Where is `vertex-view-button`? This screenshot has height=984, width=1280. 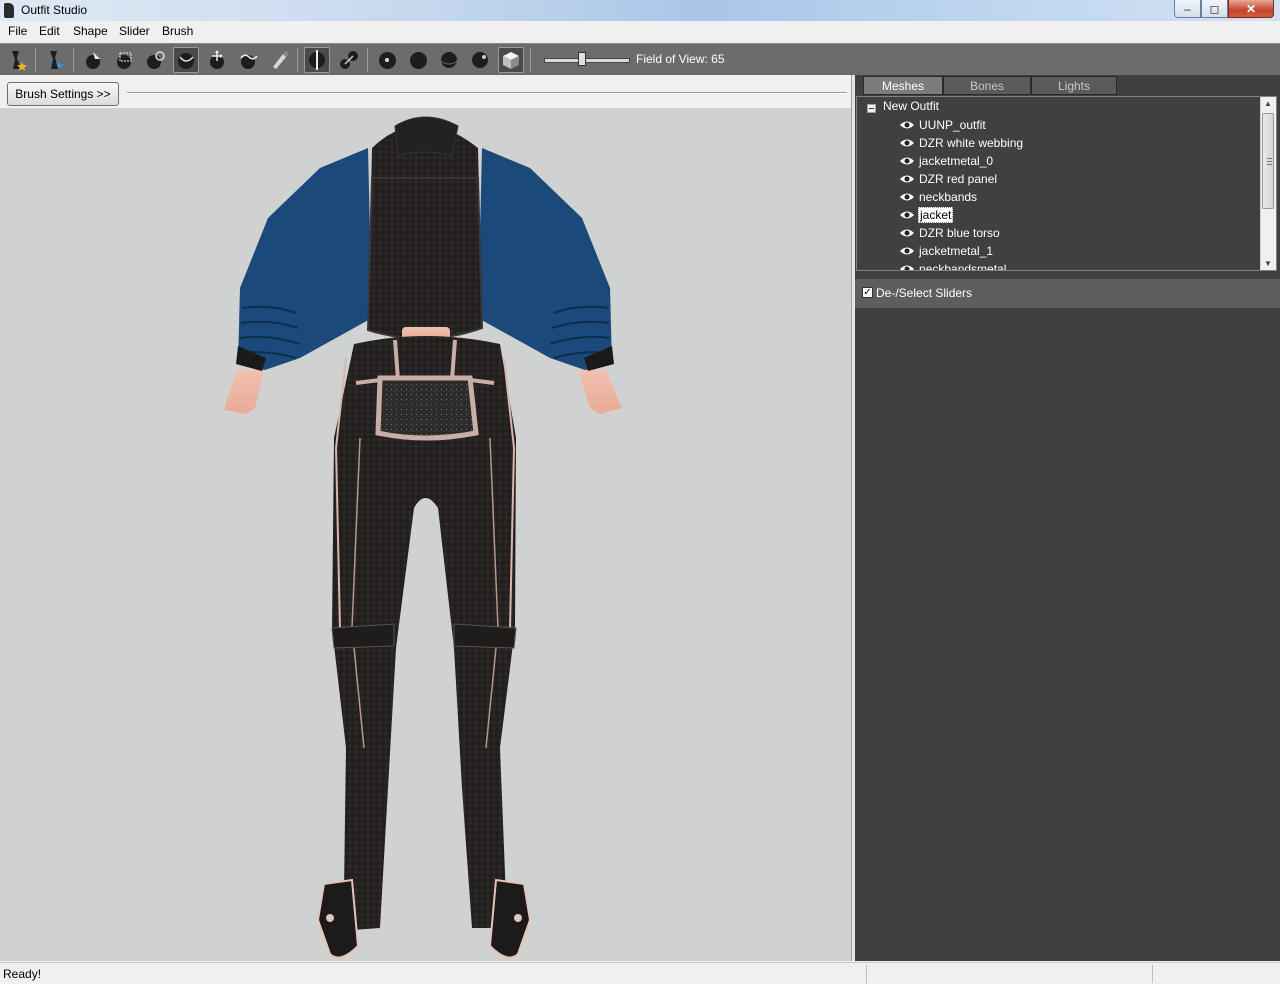
vertex-view-button is located at coordinates (387, 60).